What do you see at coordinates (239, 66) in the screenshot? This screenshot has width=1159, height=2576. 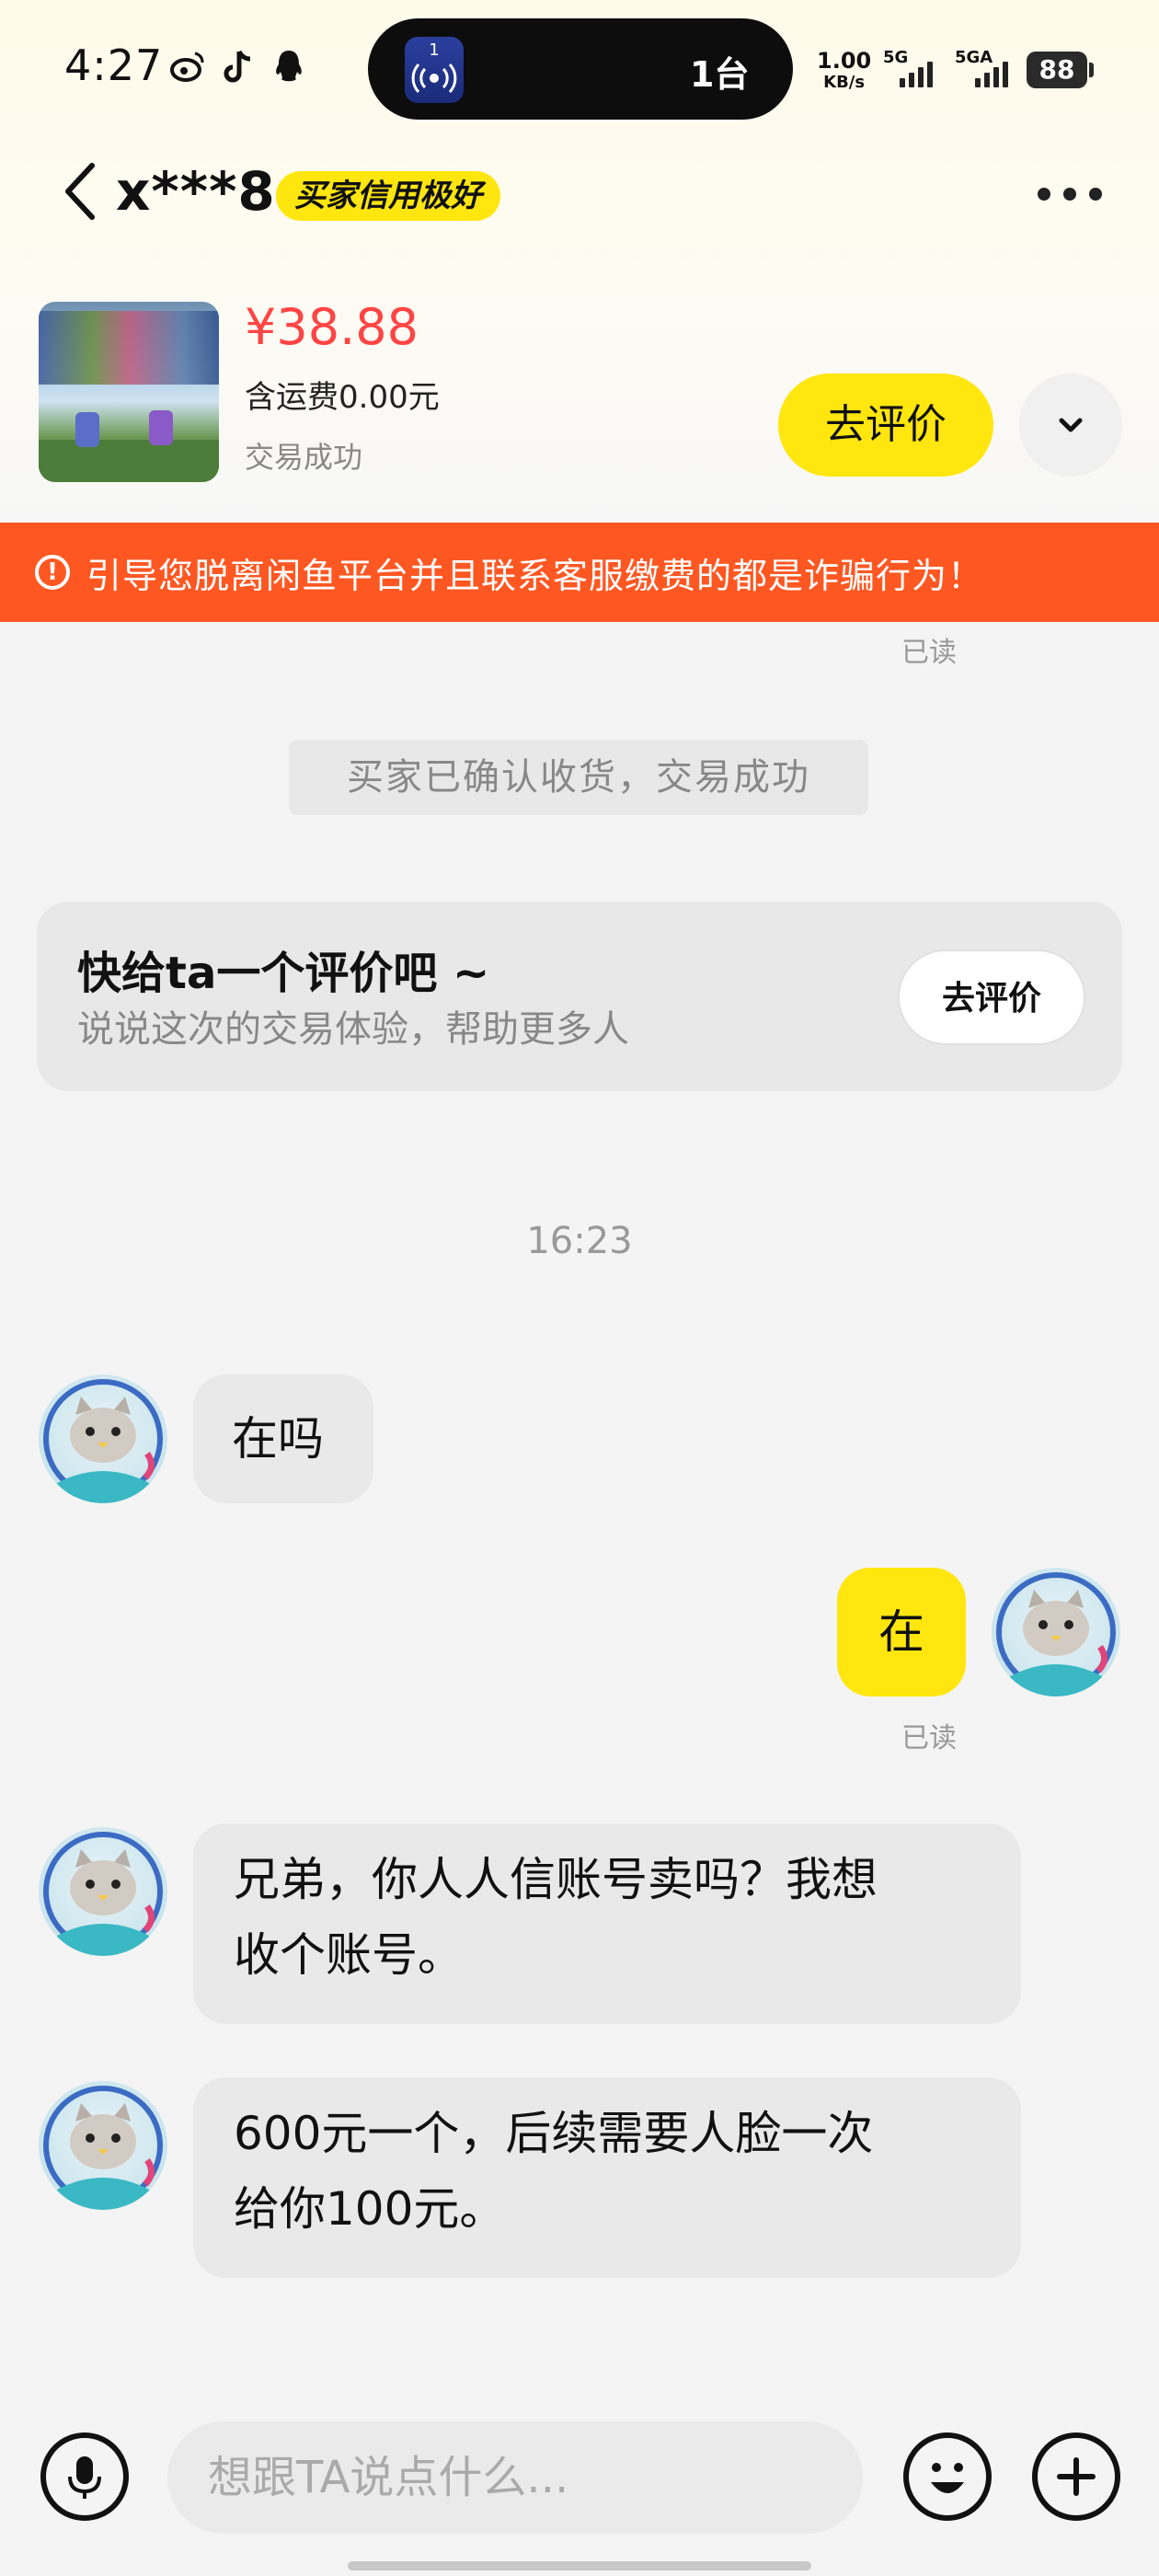 I see `tiktok-icon` at bounding box center [239, 66].